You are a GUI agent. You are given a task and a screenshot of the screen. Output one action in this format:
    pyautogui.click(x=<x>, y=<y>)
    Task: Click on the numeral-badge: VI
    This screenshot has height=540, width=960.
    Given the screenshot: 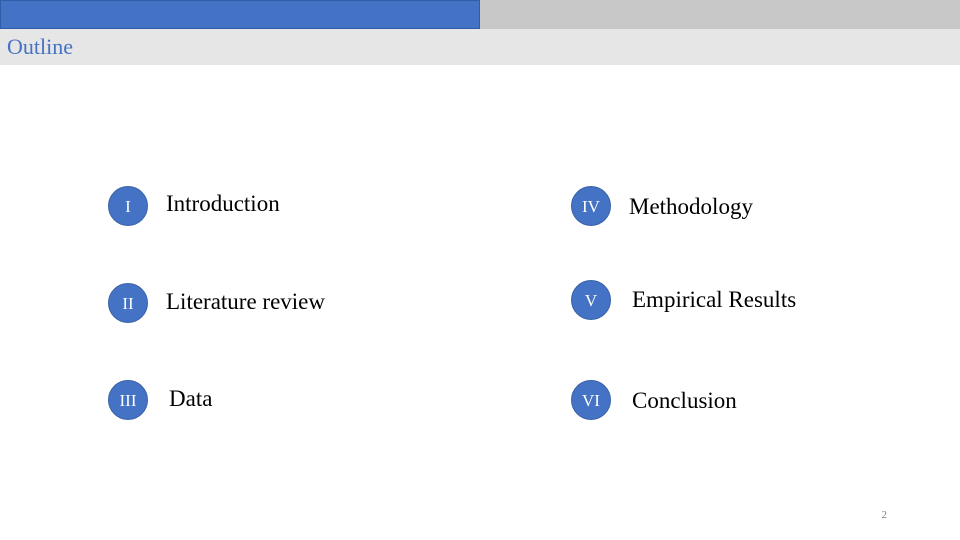 What is the action you would take?
    pyautogui.click(x=591, y=400)
    